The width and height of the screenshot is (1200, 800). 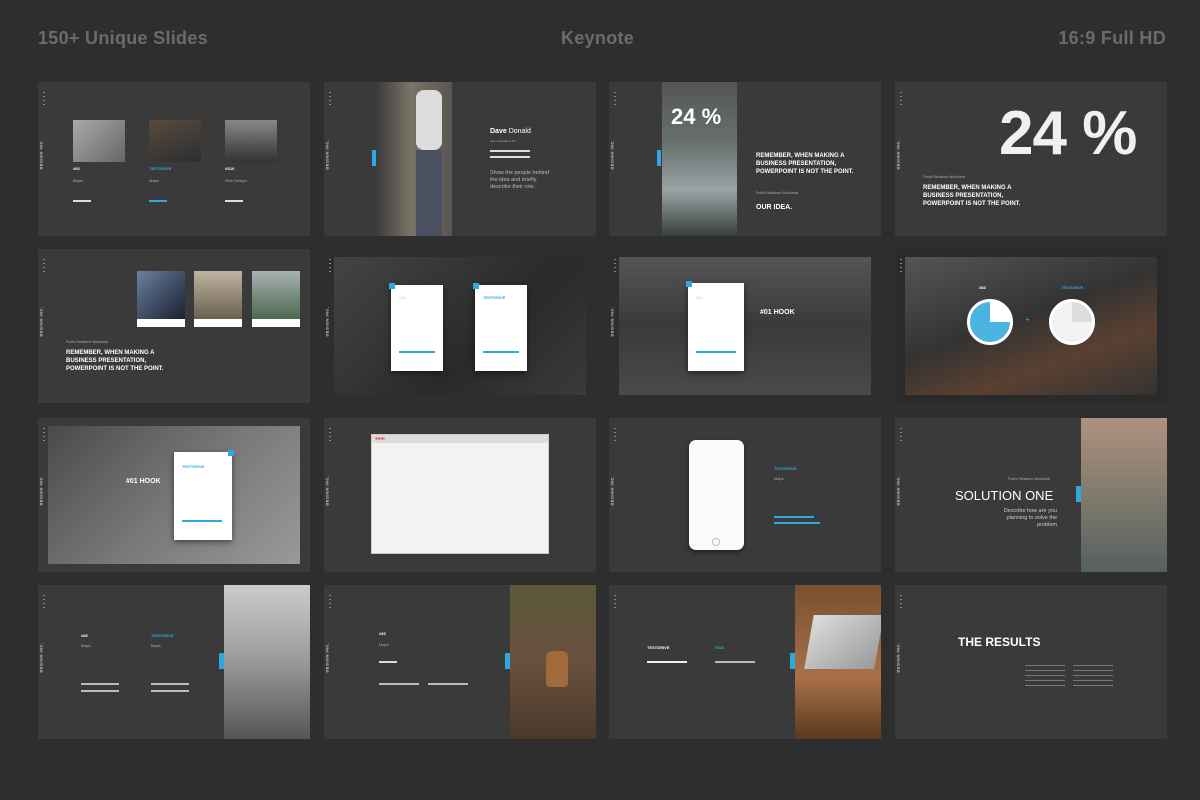 I want to click on slide-11: DESIGN INC. TESTDRIVE Maps, so click(x=745, y=495).